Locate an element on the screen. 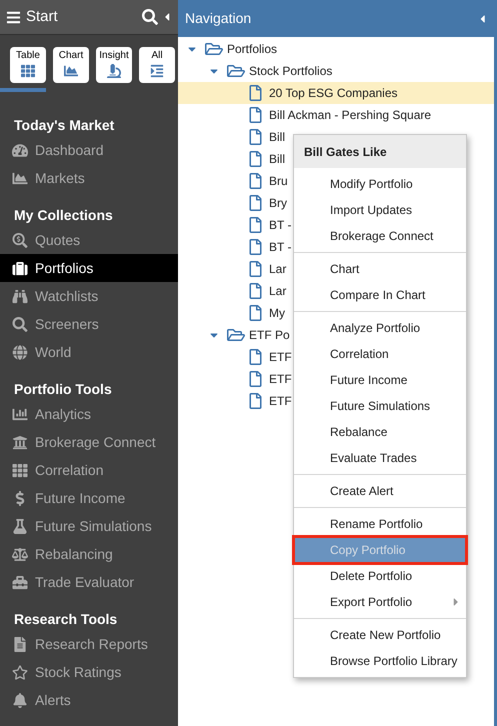  tree-label: Bru is located at coordinates (278, 181).